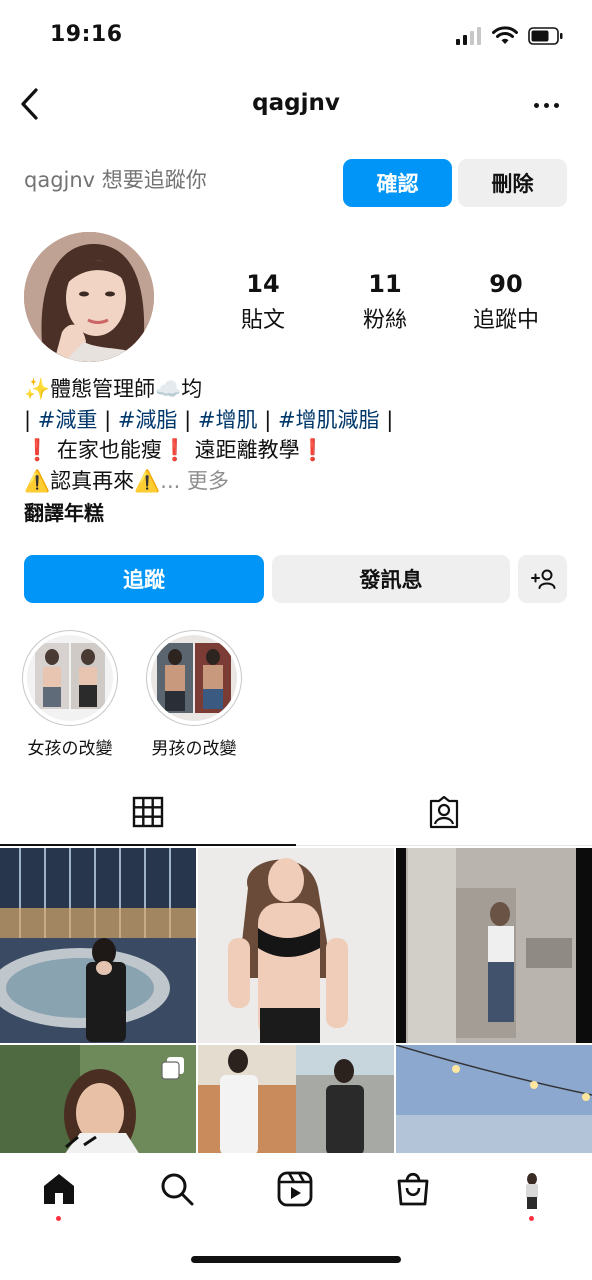  What do you see at coordinates (296, 183) in the screenshot?
I see `follow-request-banner: qagjnv 想要追蹤你 確認 刪除` at bounding box center [296, 183].